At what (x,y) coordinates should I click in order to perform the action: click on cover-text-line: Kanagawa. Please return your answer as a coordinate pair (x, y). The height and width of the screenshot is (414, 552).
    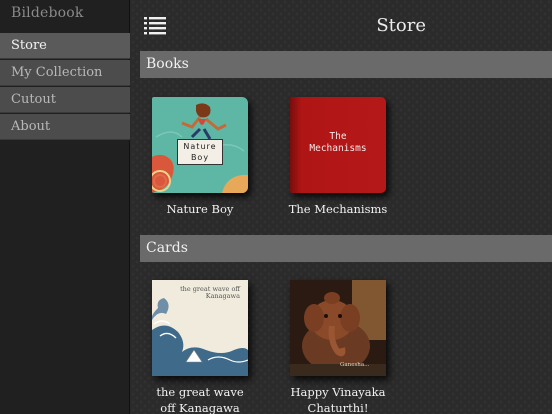
    Looking at the image, I should click on (222, 296).